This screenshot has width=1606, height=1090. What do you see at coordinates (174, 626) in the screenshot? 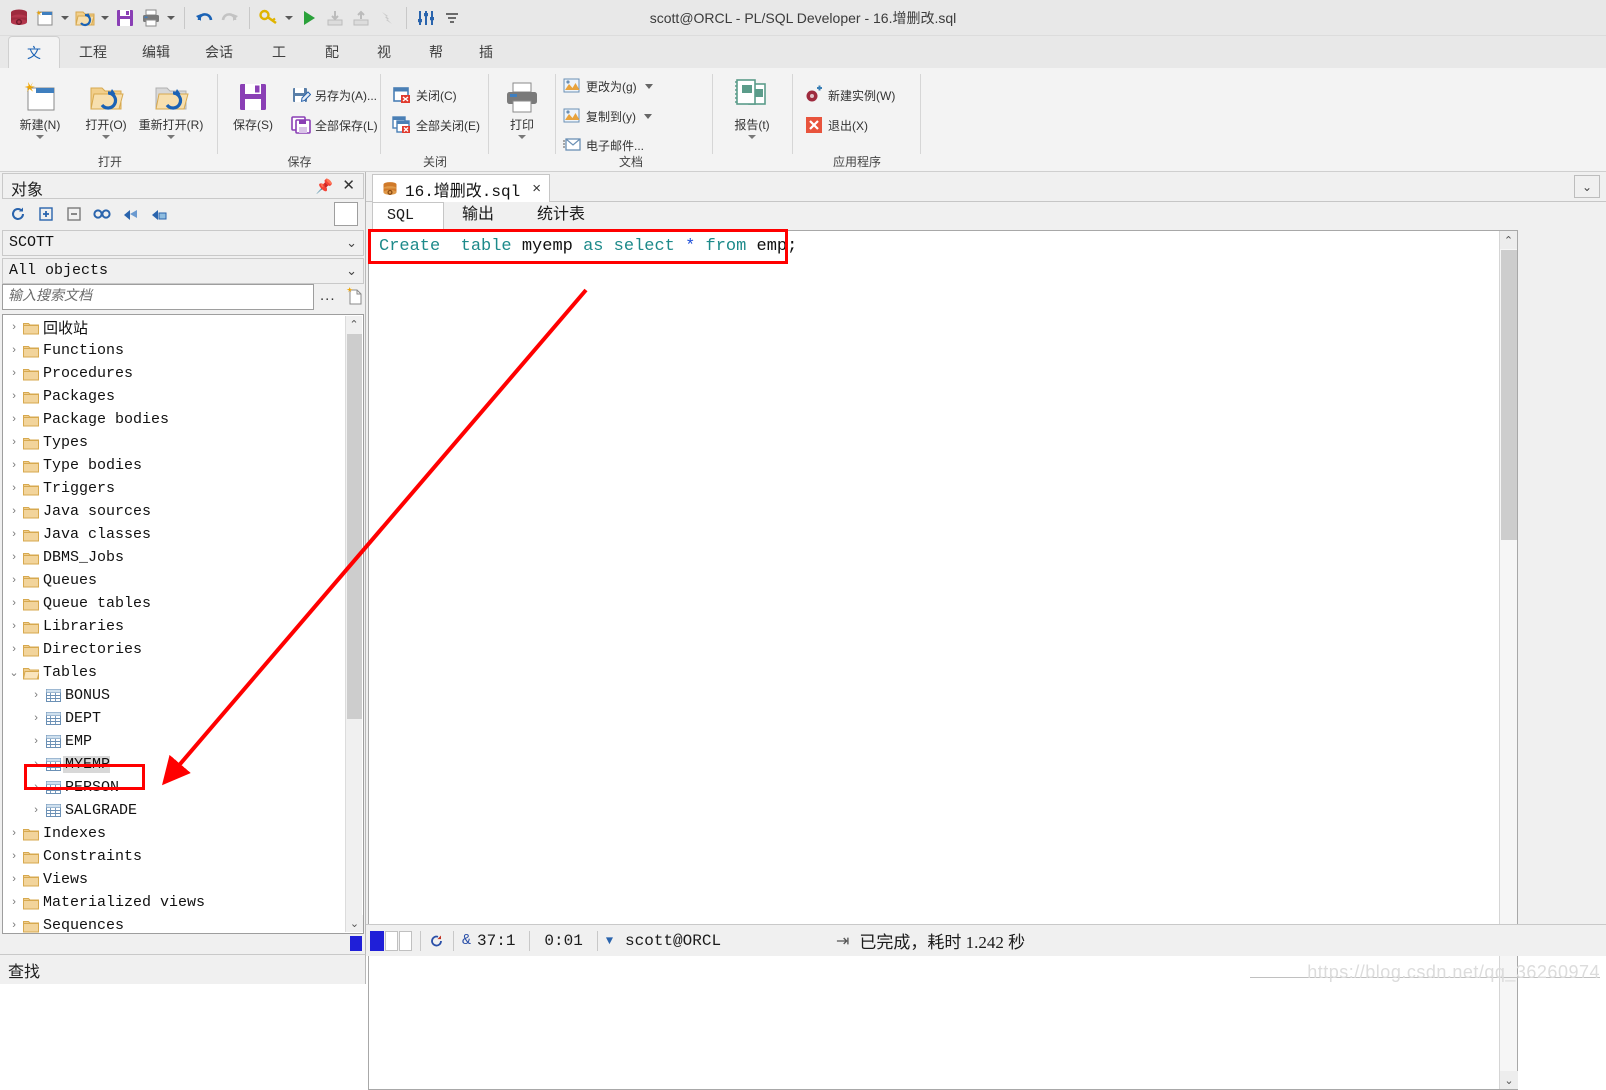
I see `tree-item-libraries: › Libraries` at bounding box center [174, 626].